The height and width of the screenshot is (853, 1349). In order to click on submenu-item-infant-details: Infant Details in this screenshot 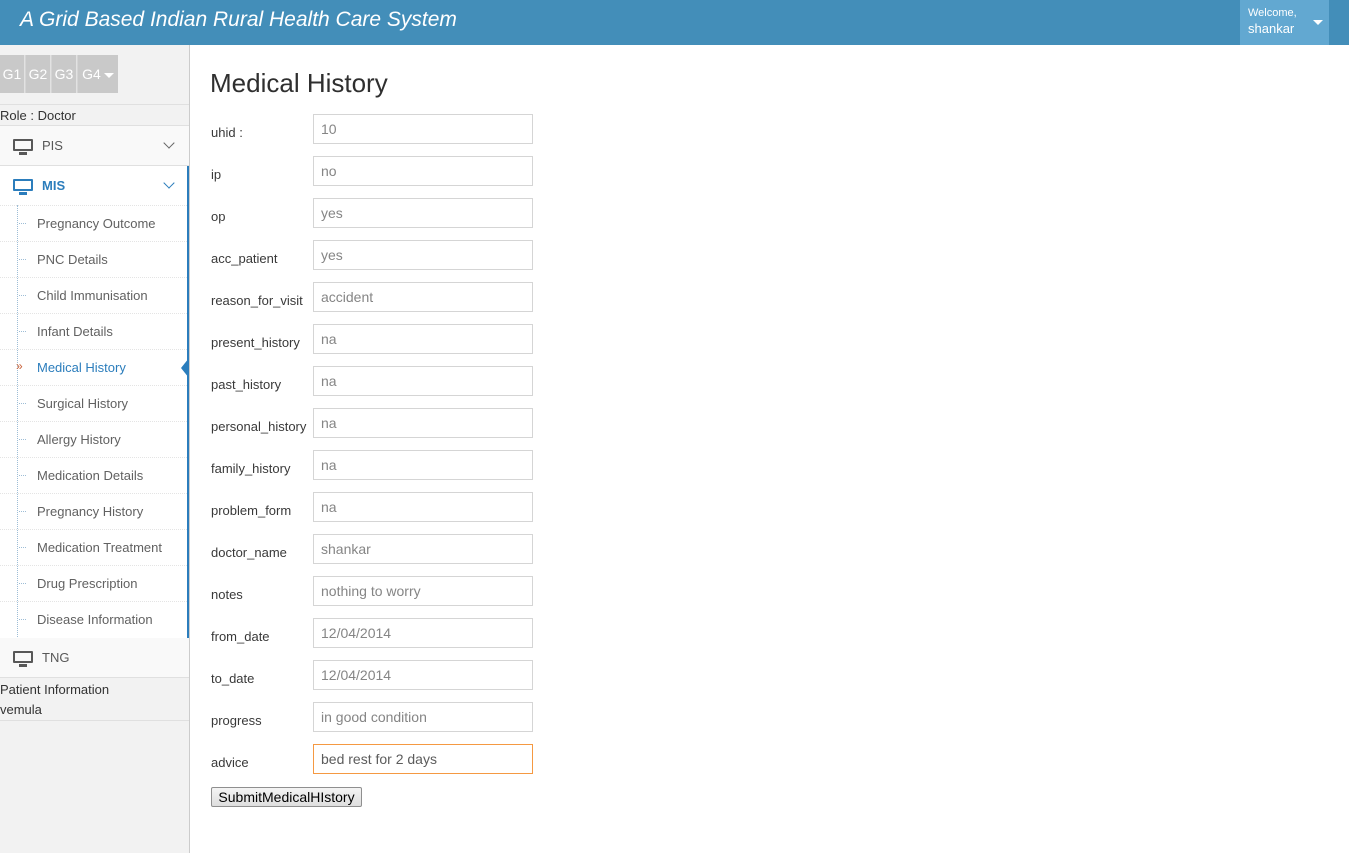, I will do `click(93, 331)`.